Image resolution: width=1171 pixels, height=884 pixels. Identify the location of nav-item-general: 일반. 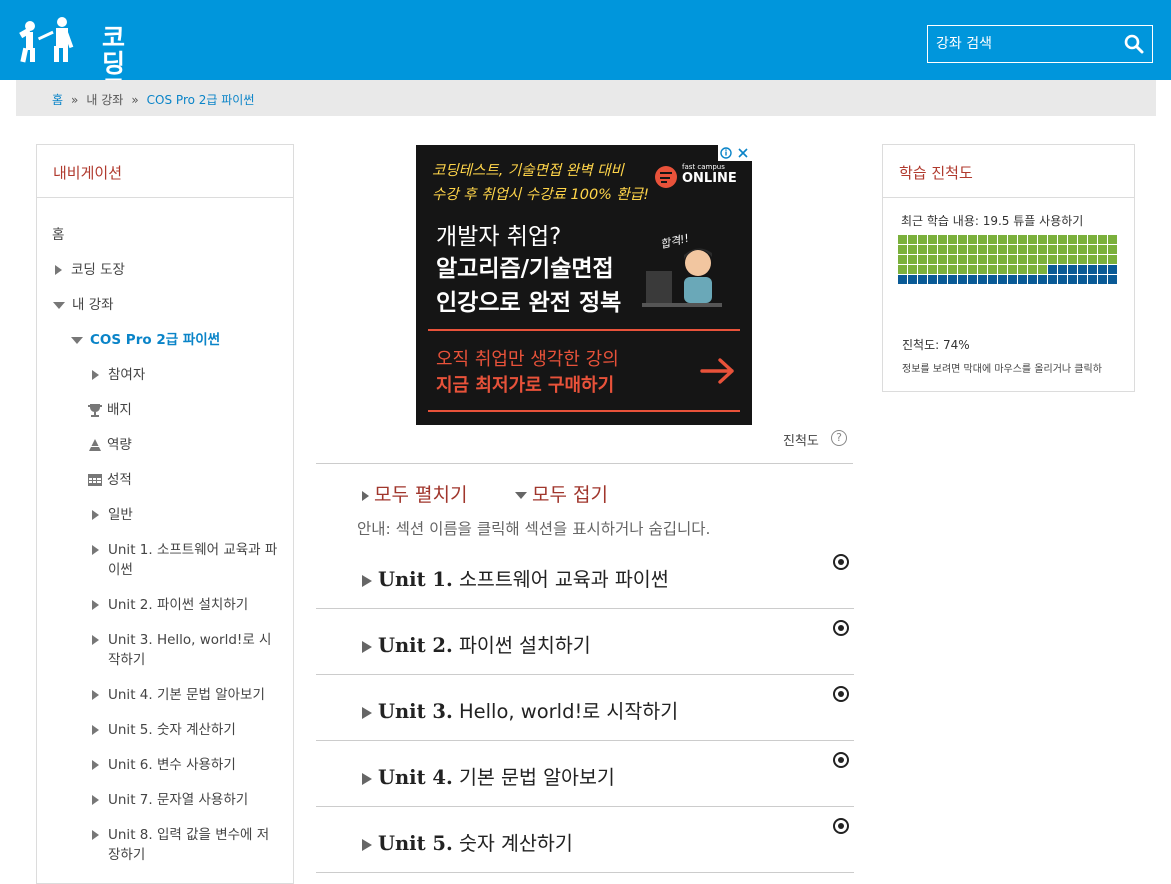
(112, 515).